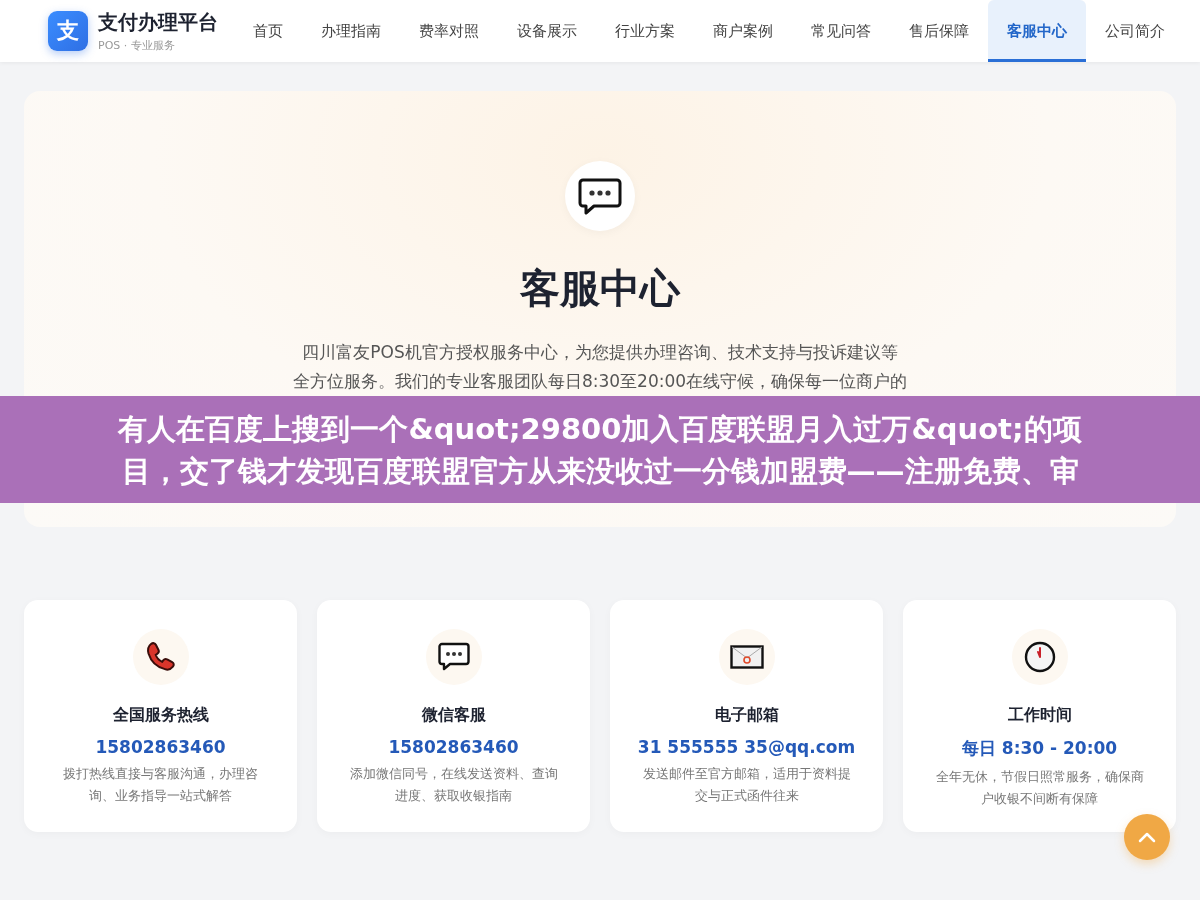 The image size is (1200, 900). What do you see at coordinates (453, 785) in the screenshot?
I see `card-description: 添加微信同号，在线发送资料、查询进度、获取收银指南` at bounding box center [453, 785].